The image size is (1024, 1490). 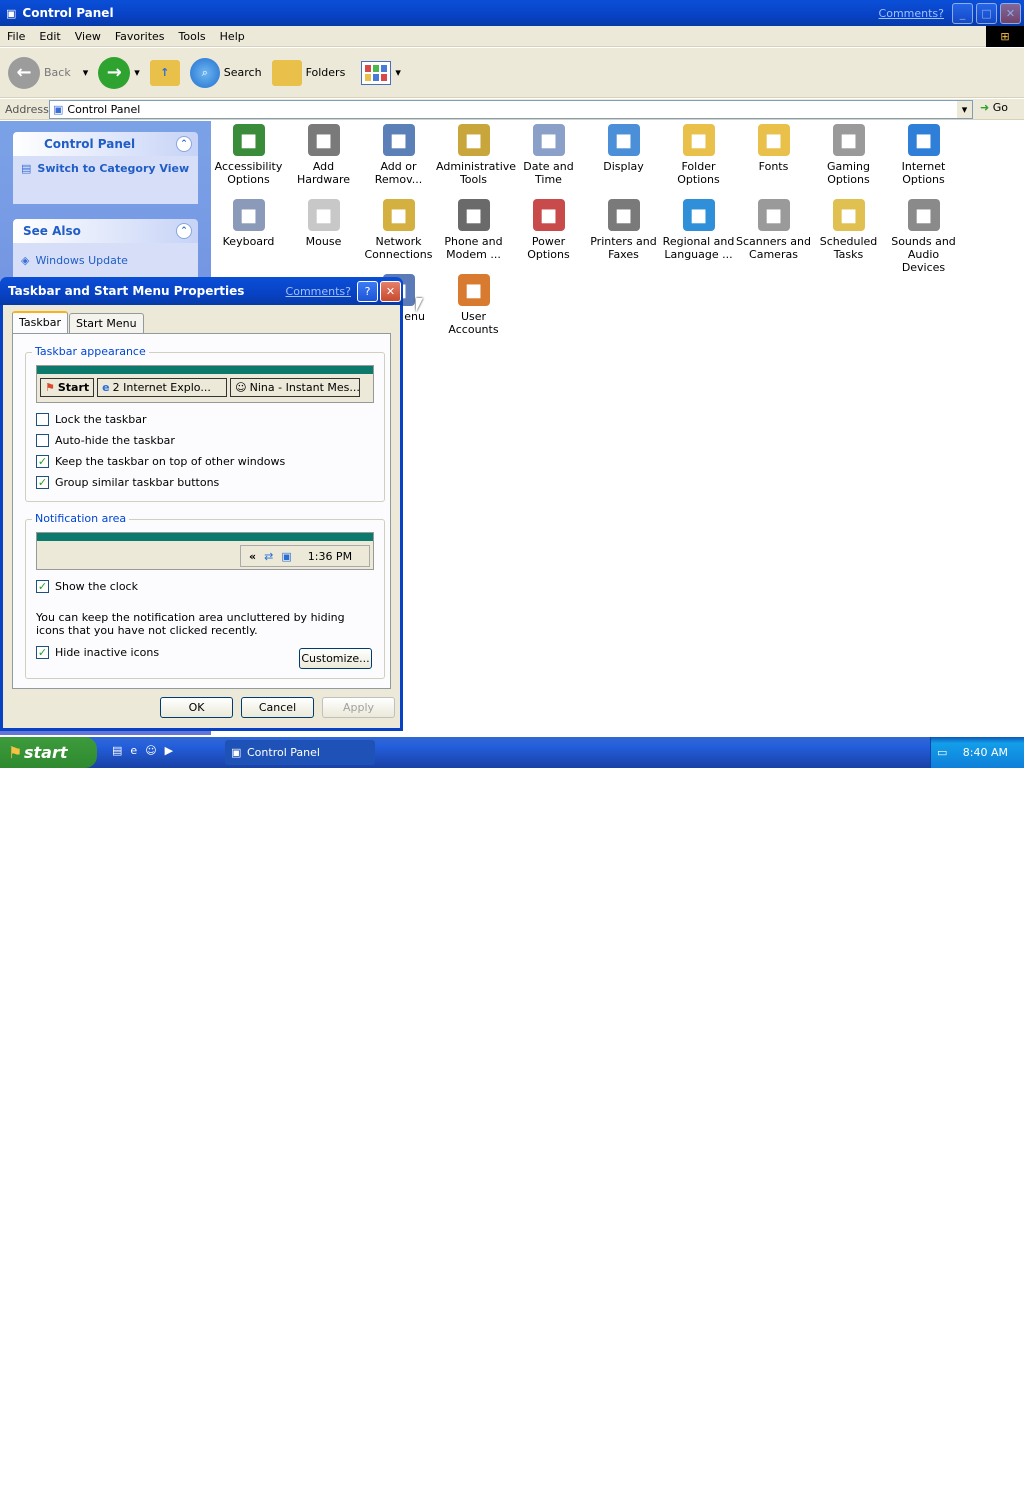 I want to click on control-panel-item: ■ Scanners and Cameras, so click(x=773, y=230).